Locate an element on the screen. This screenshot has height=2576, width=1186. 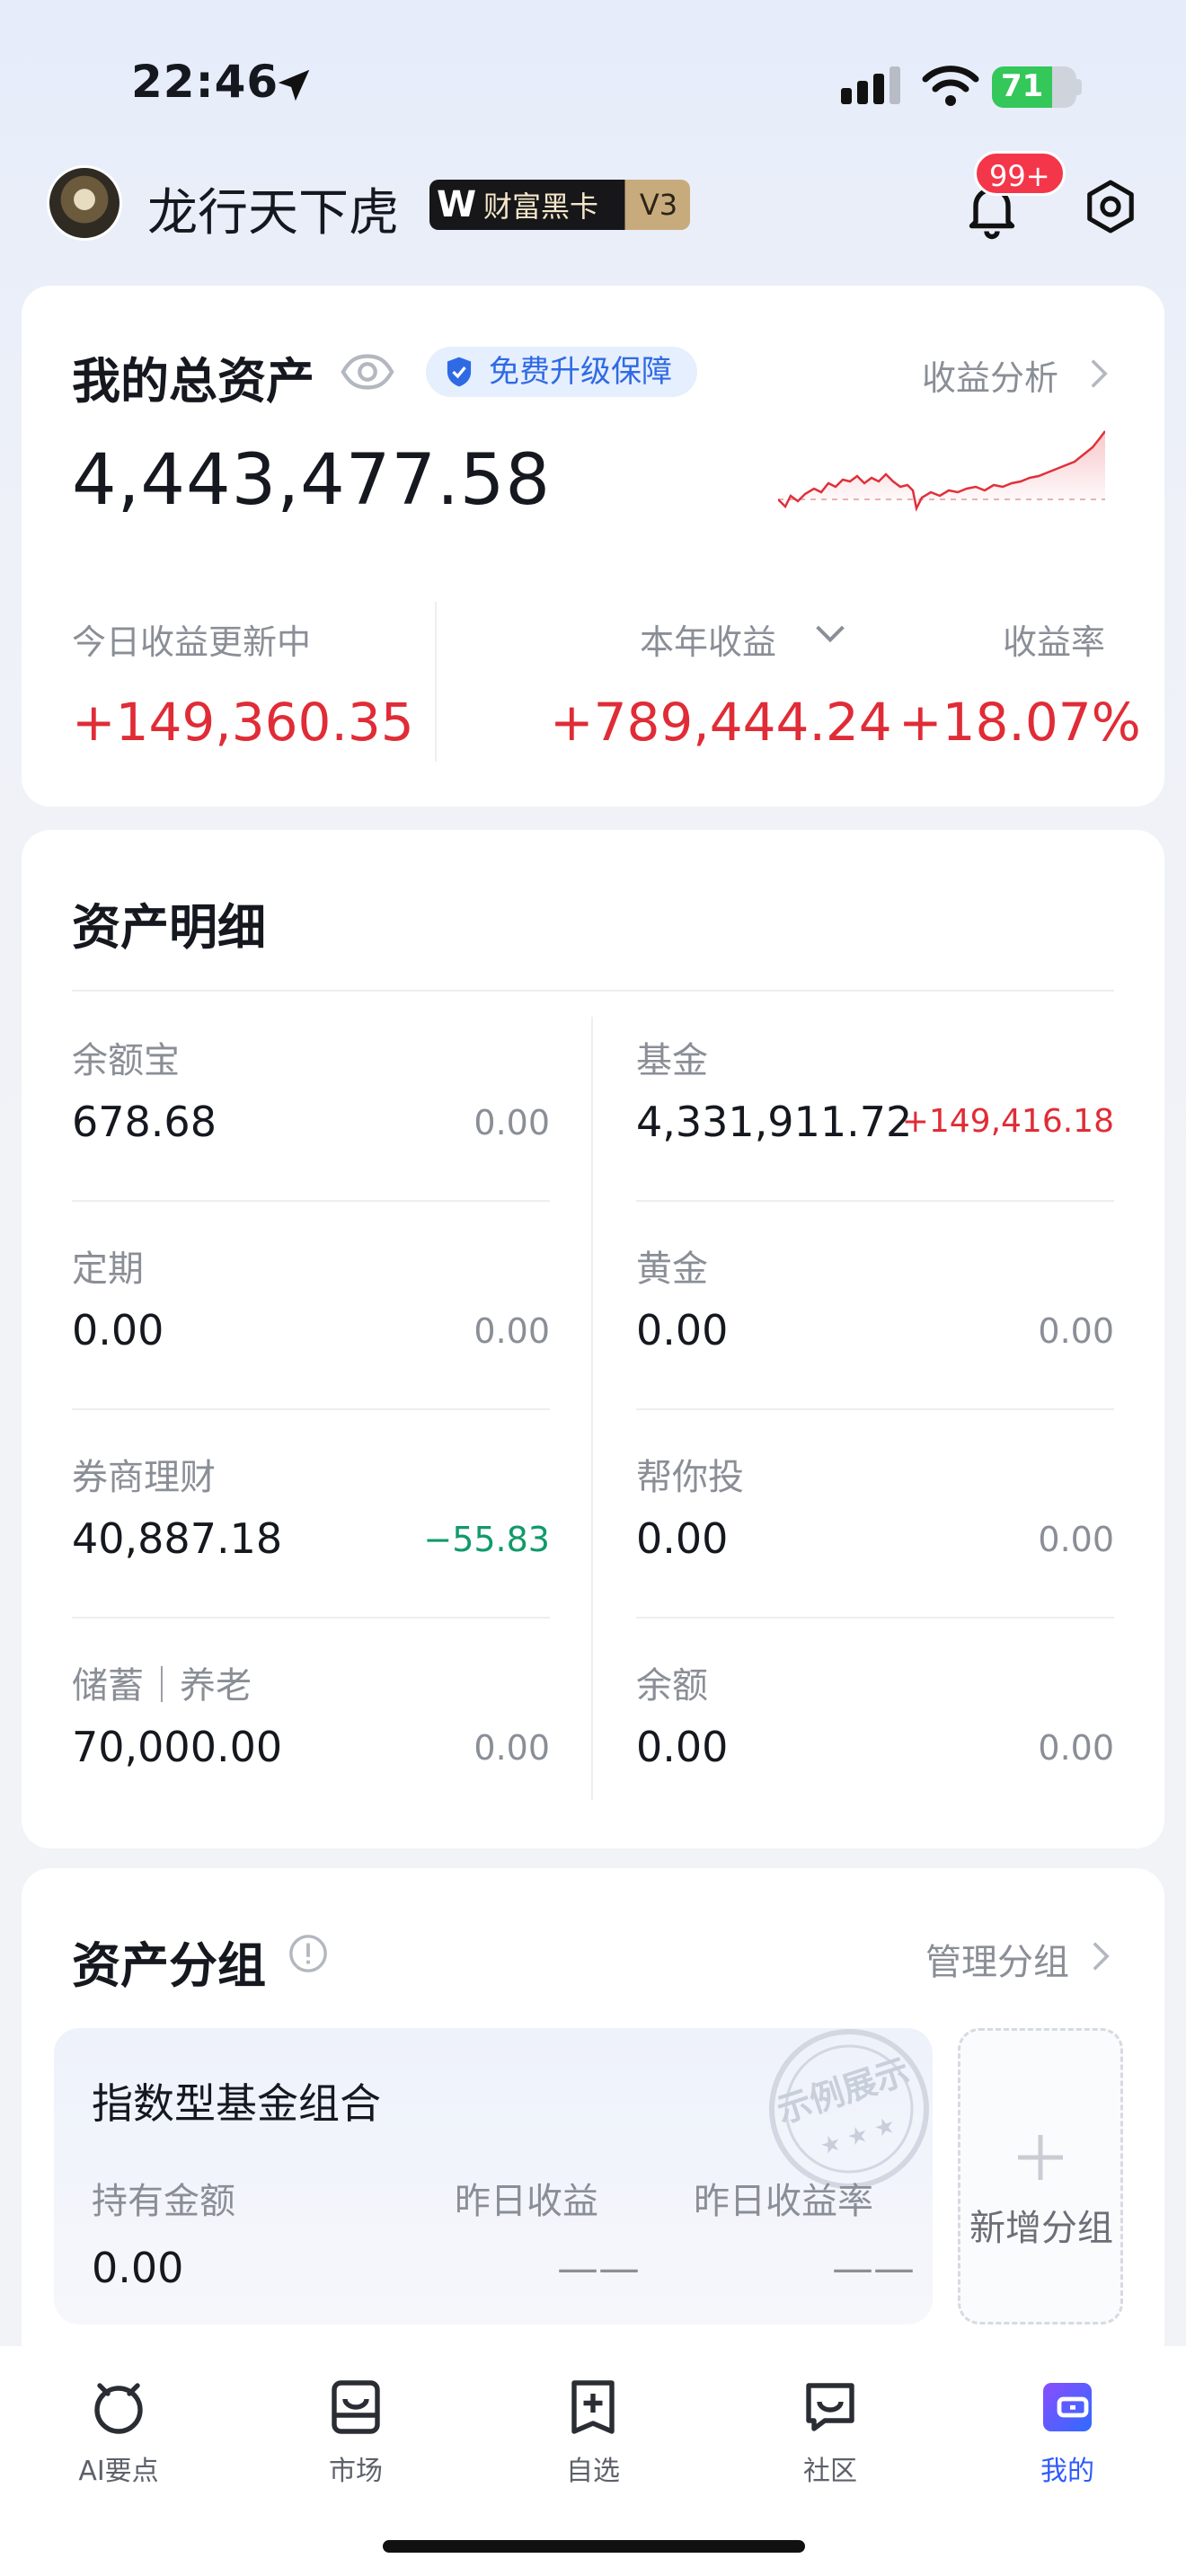
profit-analysis-link: 收益分析 is located at coordinates (990, 375).